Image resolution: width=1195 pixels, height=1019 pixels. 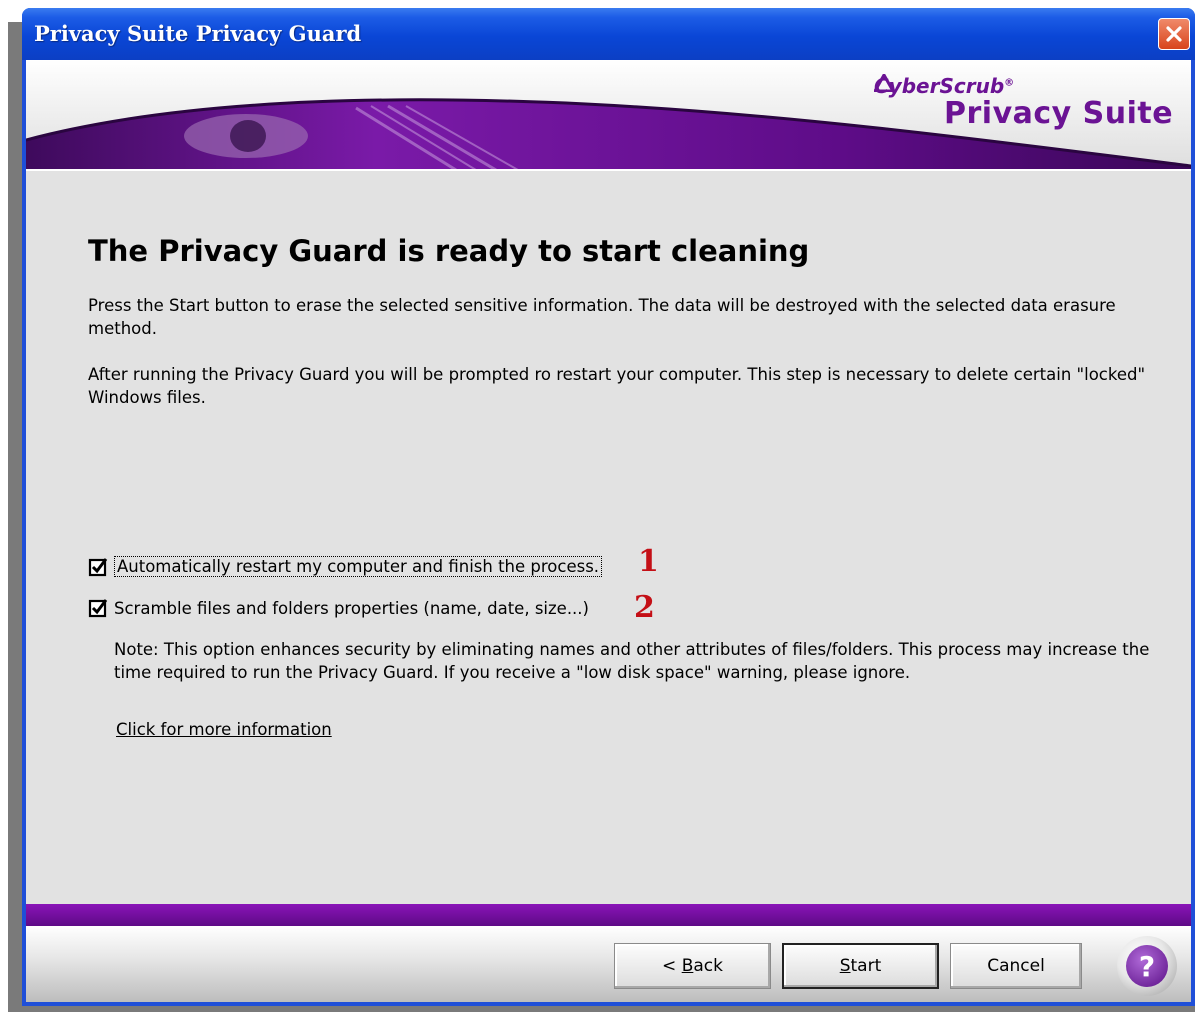 I want to click on start-rest: tart, so click(x=866, y=966).